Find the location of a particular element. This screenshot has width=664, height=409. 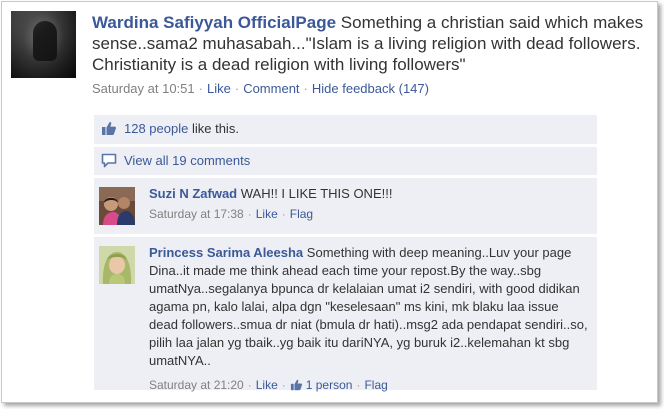

comment-text: WAH!! I LIKE THIS ONE!!! is located at coordinates (316, 193).